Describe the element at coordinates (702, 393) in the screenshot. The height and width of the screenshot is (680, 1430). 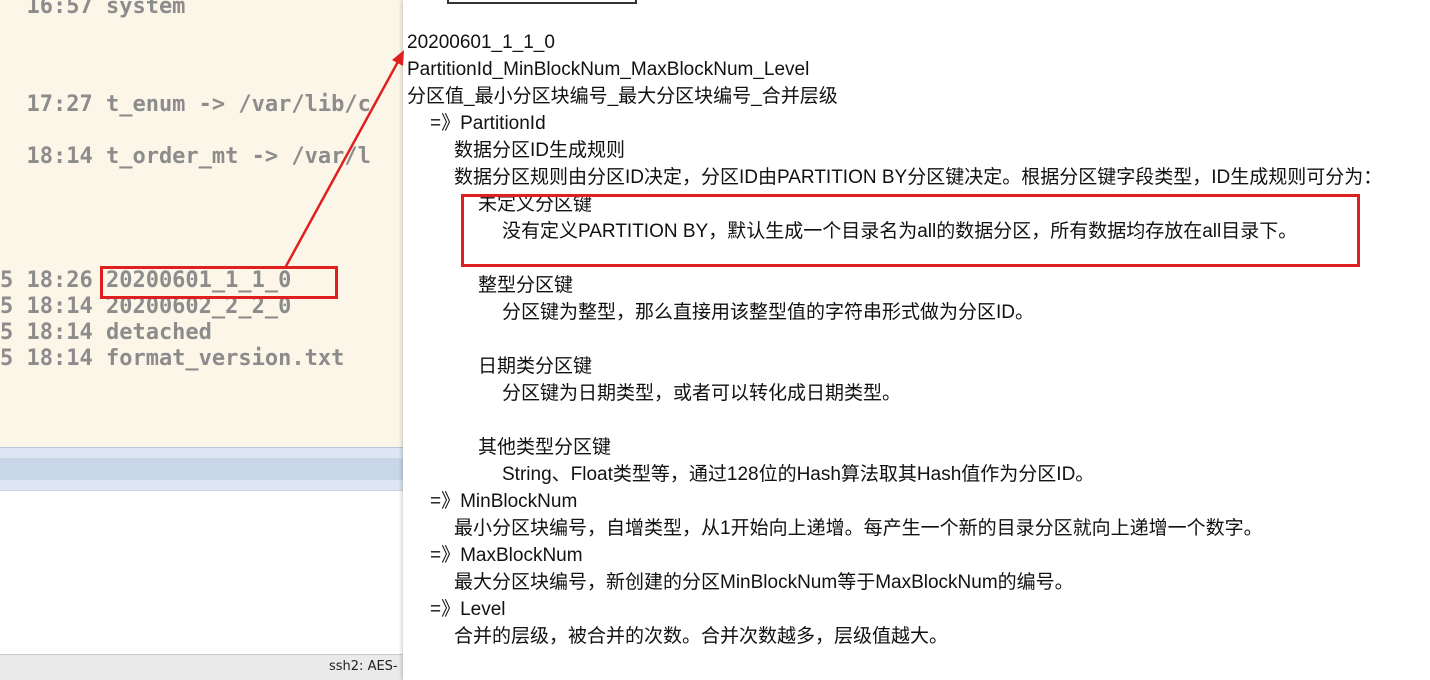
I see `doc-line: 分区键为日期类型，或者可以转化成日期类型。` at that location.